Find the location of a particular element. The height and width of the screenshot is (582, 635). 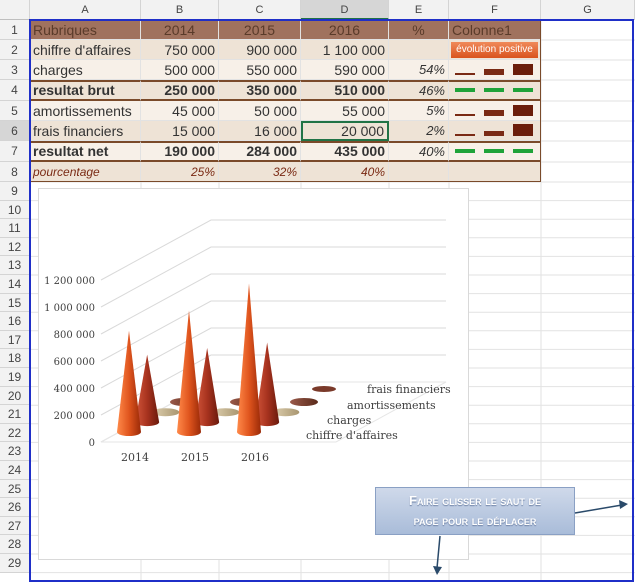

row-header-7: 7 is located at coordinates (15, 151).